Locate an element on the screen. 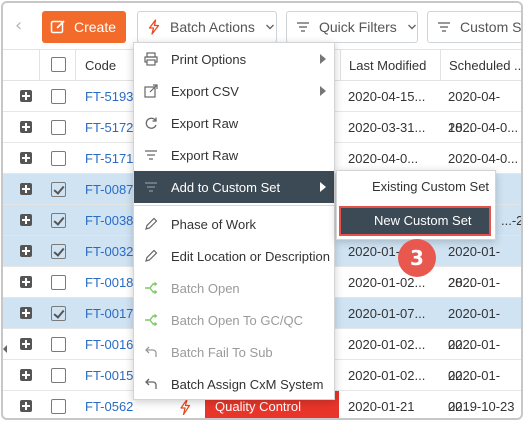  menu-item-phase-of-work: Phase of Work is located at coordinates (234, 224).